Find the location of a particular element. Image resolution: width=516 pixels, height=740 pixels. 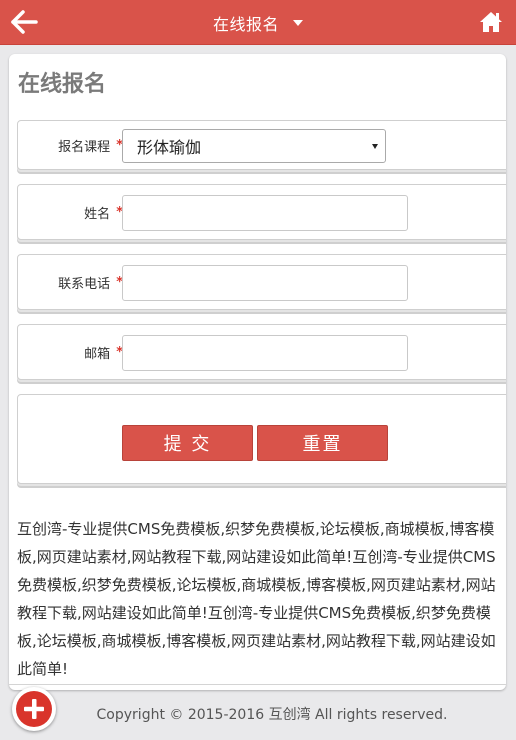

plus-icon is located at coordinates (34, 709).